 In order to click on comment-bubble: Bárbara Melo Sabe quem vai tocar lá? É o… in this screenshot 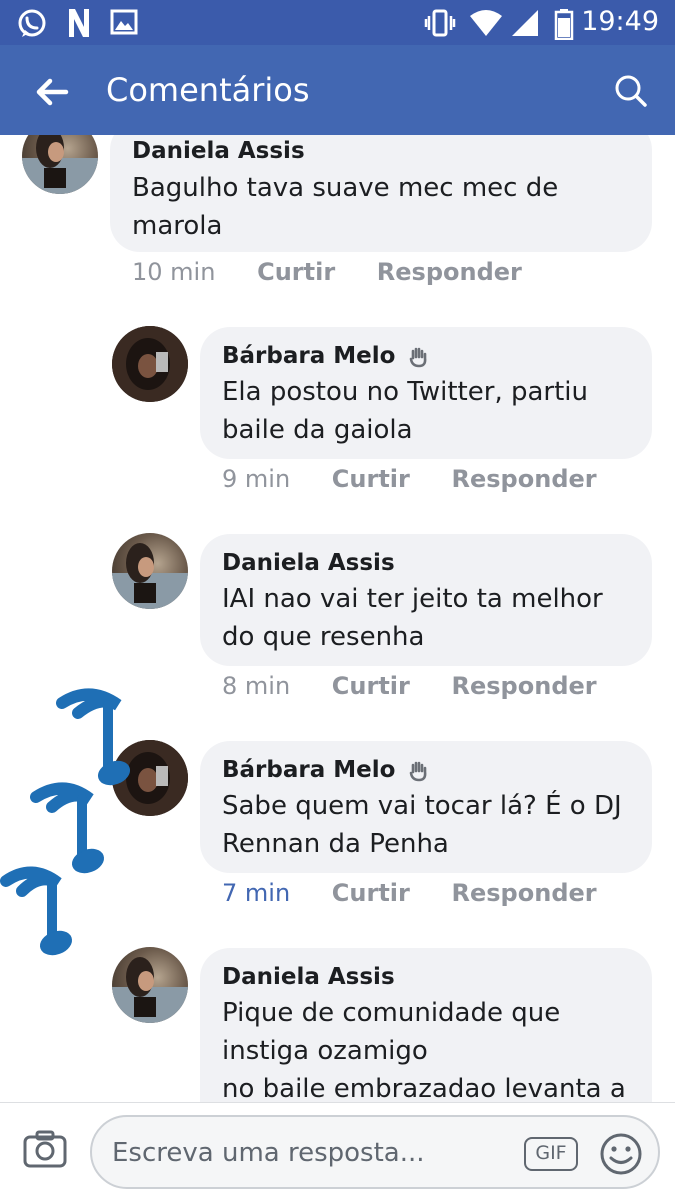, I will do `click(426, 807)`.